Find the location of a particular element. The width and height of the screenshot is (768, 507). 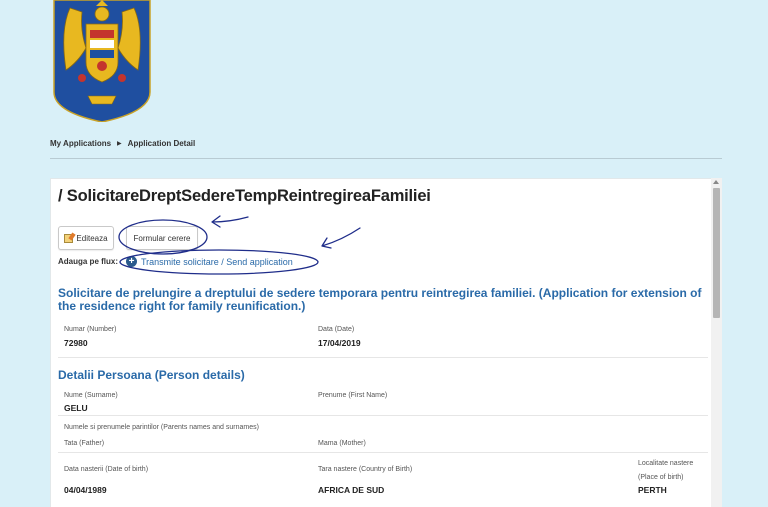

surname-label: Nume (Surname) is located at coordinates (91, 395).